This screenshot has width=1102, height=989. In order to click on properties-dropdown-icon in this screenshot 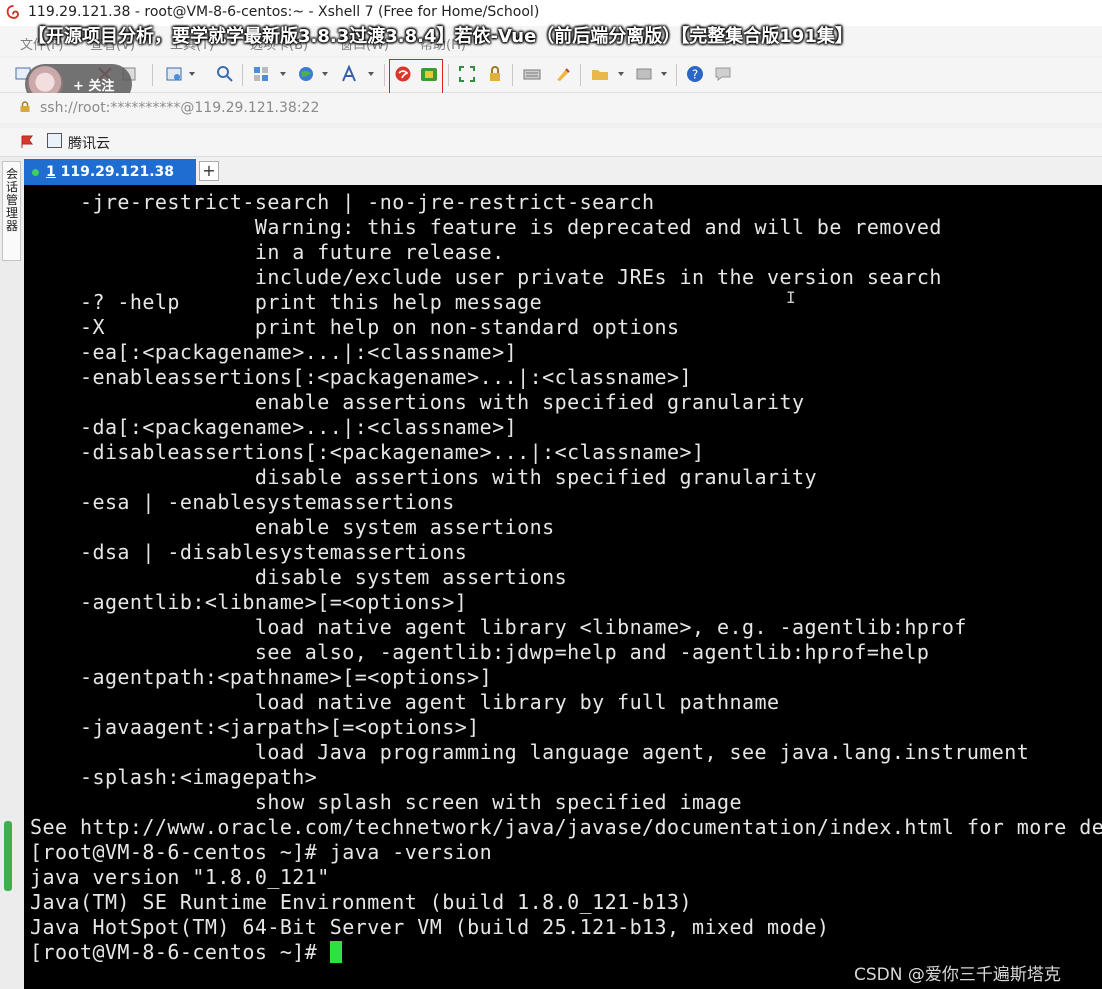, I will do `click(192, 74)`.